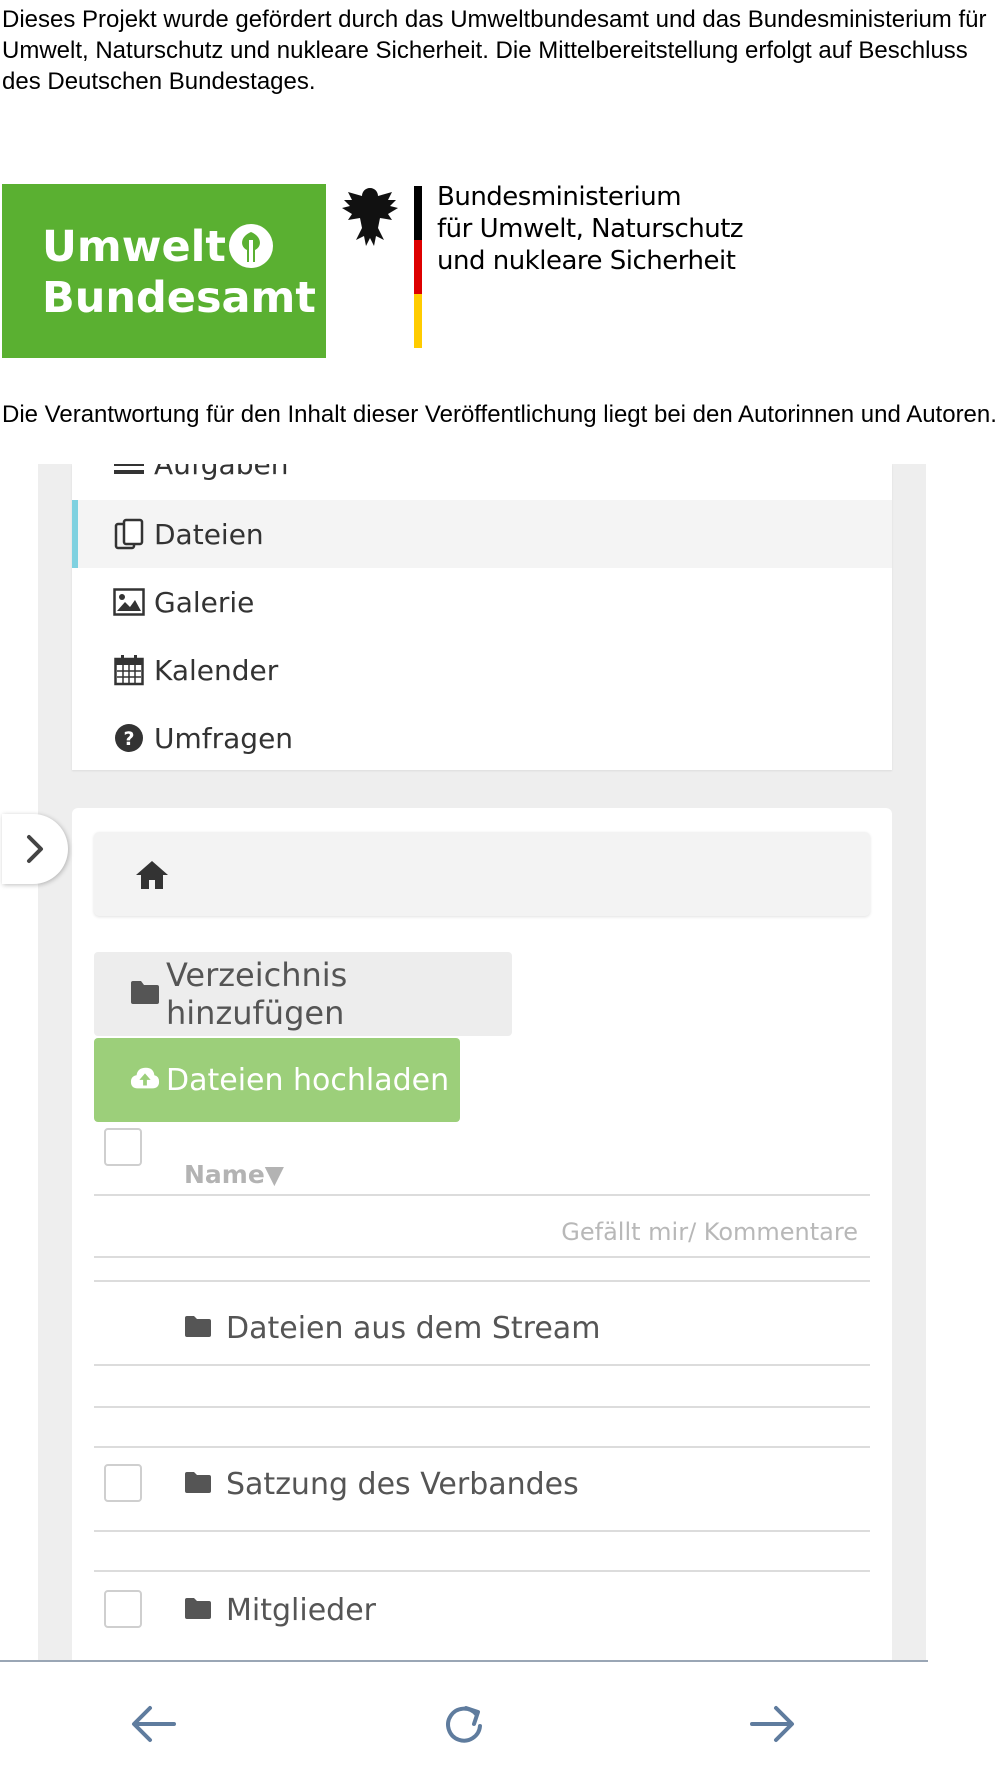 This screenshot has height=1780, width=1000. I want to click on menu-item-kalender: Kalender, so click(482, 670).